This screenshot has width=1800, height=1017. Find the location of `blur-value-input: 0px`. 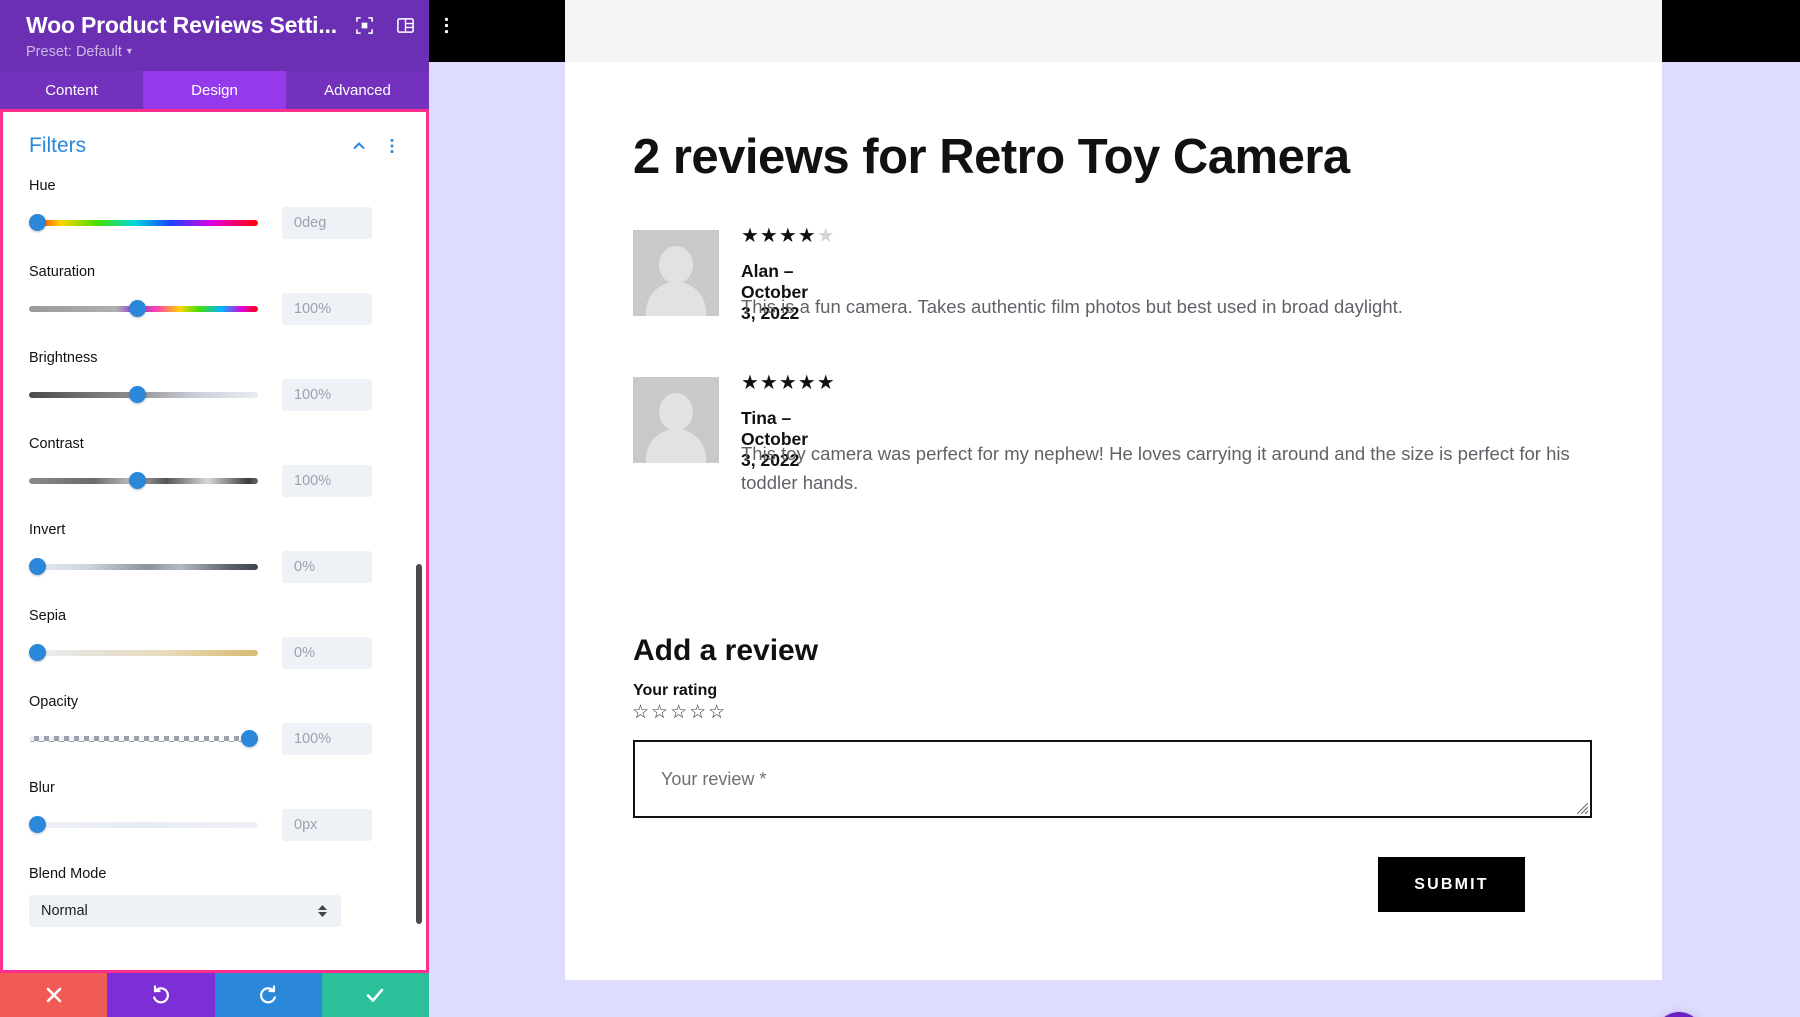

blur-value-input: 0px is located at coordinates (327, 825).